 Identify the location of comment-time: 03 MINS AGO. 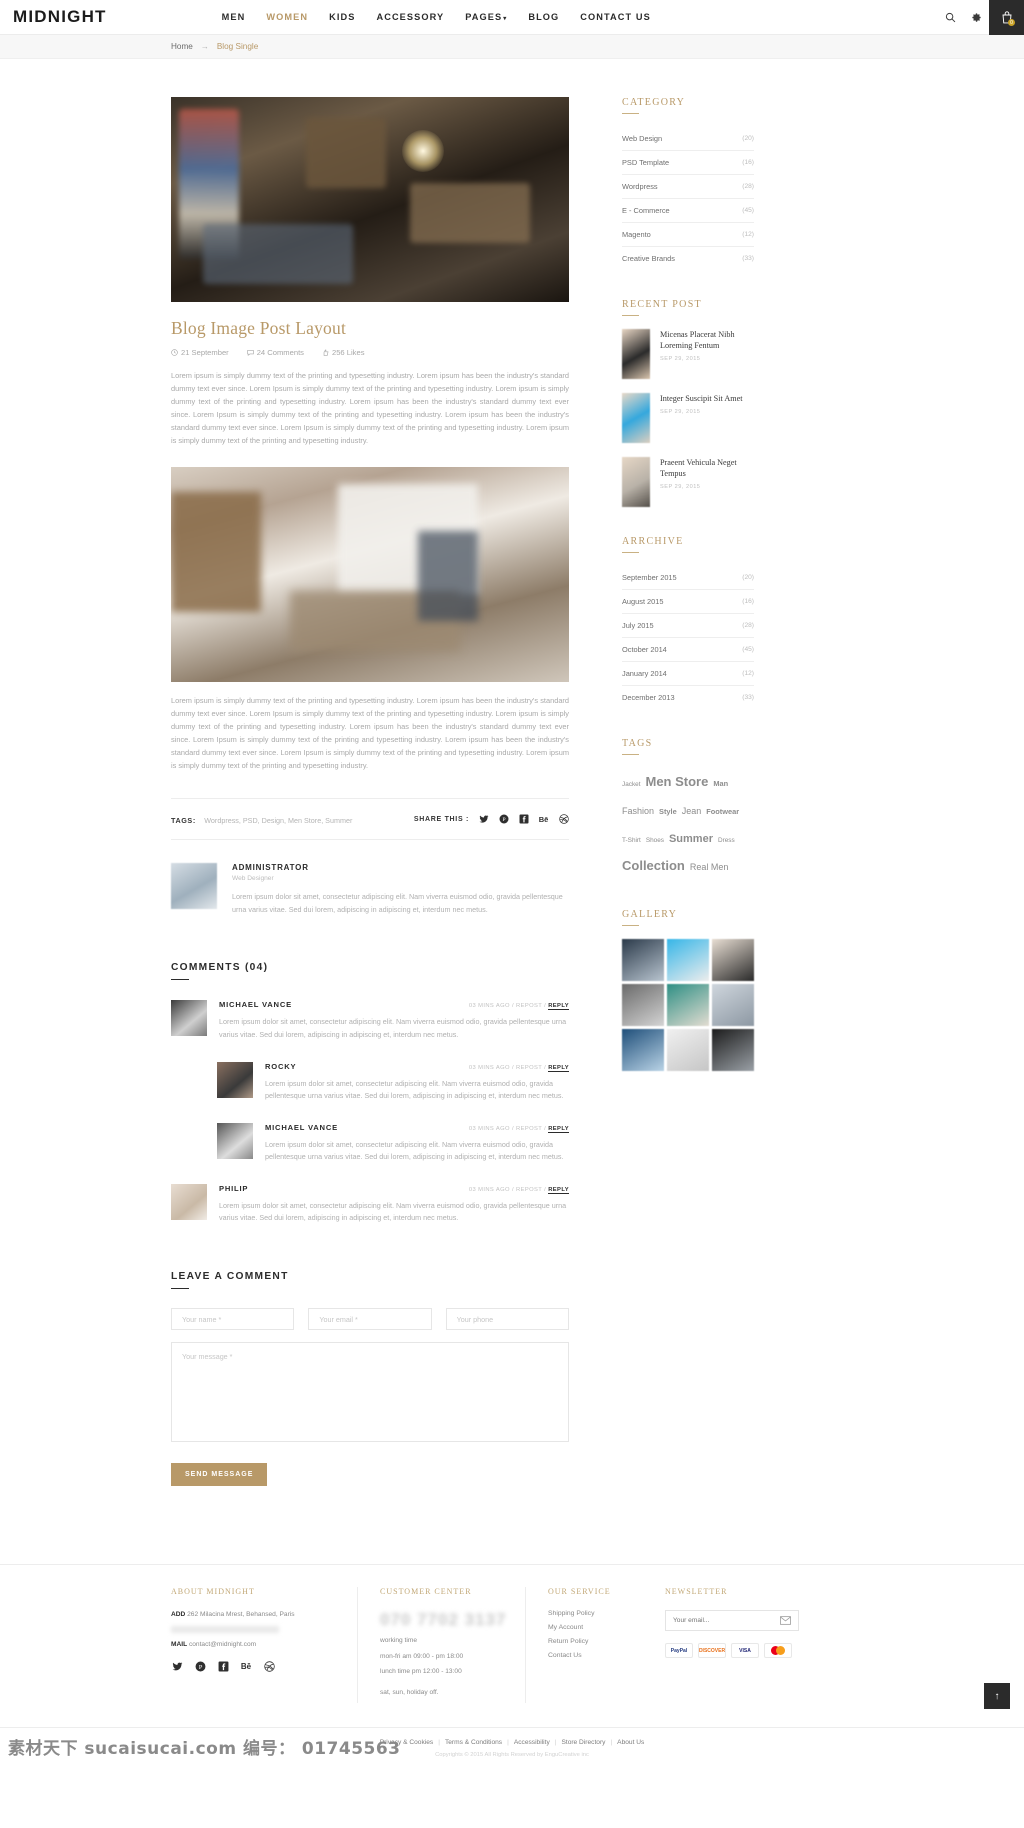
(489, 1006).